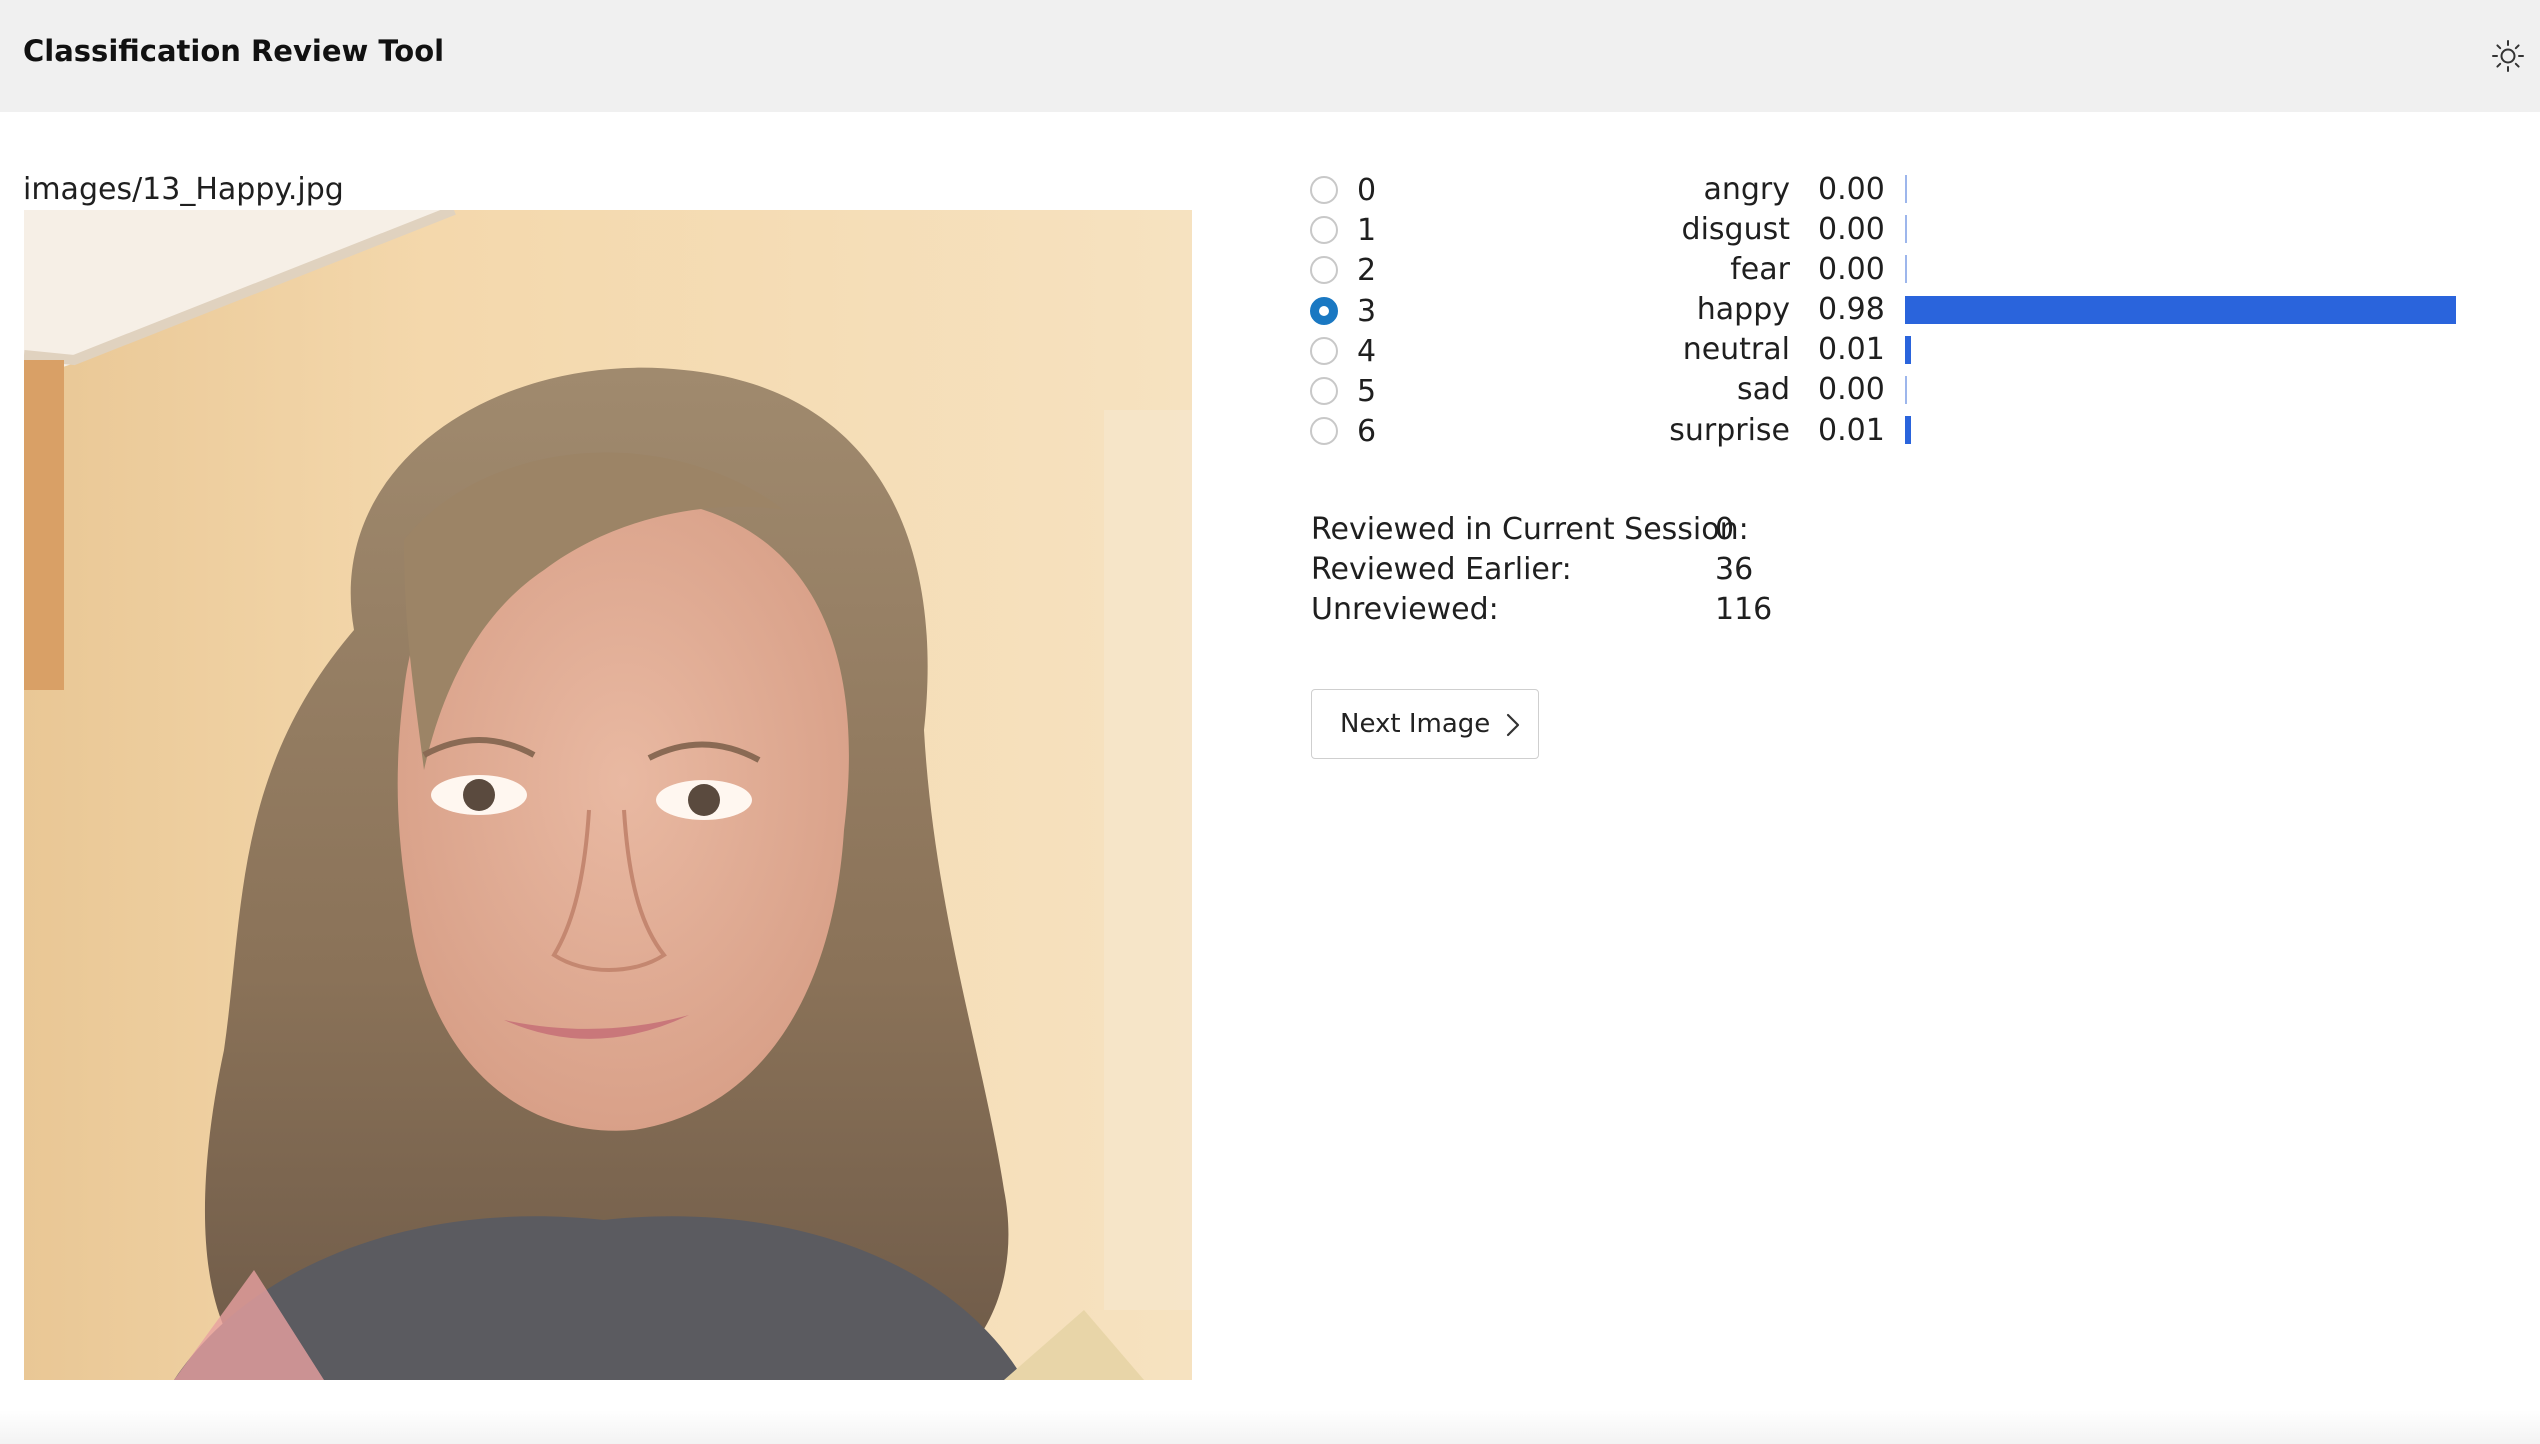 The image size is (2540, 1444). Describe the element at coordinates (1736, 349) in the screenshot. I see `emotion-label: neutral` at that location.